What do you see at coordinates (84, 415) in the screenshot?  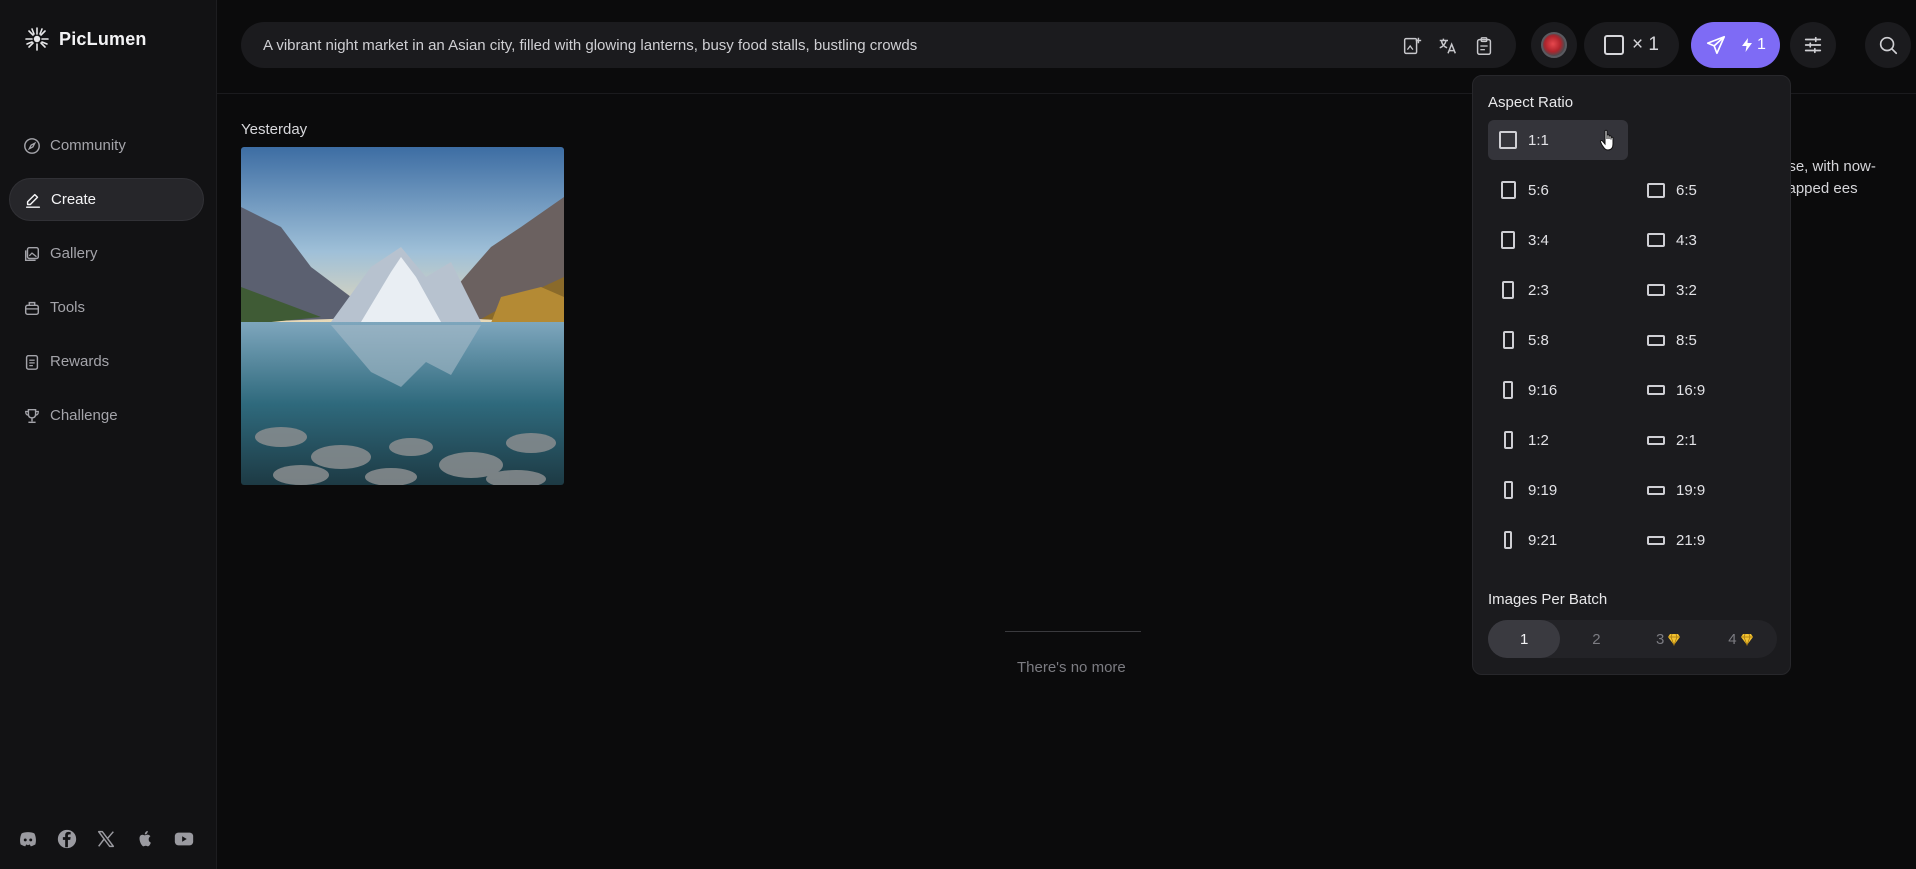 I see `sidebar-item-label: Challenge` at bounding box center [84, 415].